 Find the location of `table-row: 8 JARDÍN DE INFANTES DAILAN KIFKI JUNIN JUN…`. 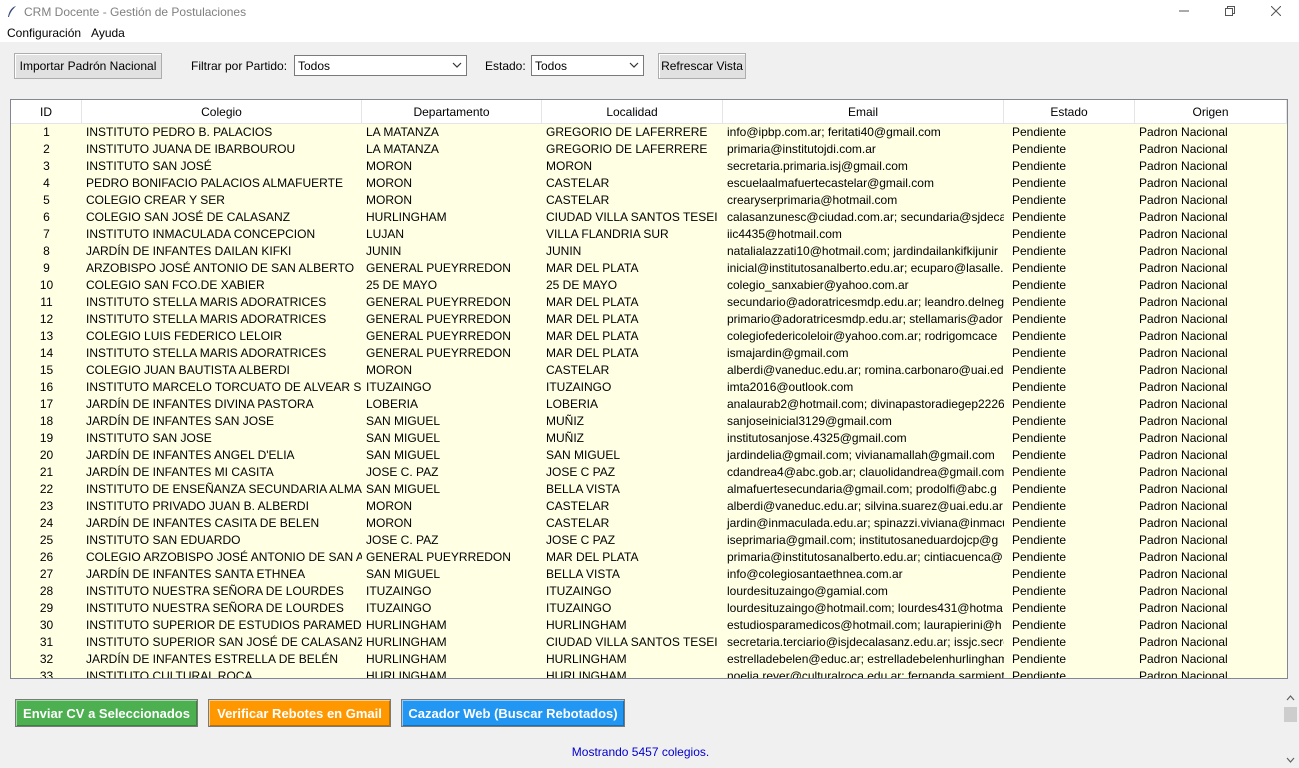

table-row: 8 JARDÍN DE INFANTES DAILAN KIFKI JUNIN JUN… is located at coordinates (649, 251).